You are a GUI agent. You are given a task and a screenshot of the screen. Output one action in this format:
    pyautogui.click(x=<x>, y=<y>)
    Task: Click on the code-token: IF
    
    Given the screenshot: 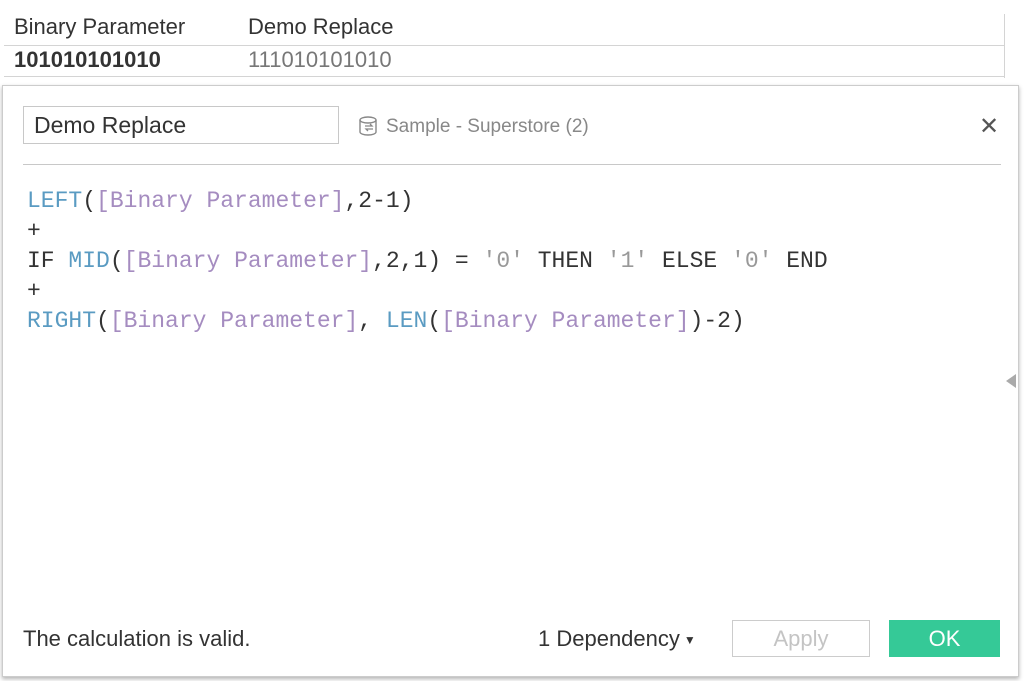 What is the action you would take?
    pyautogui.click(x=48, y=261)
    